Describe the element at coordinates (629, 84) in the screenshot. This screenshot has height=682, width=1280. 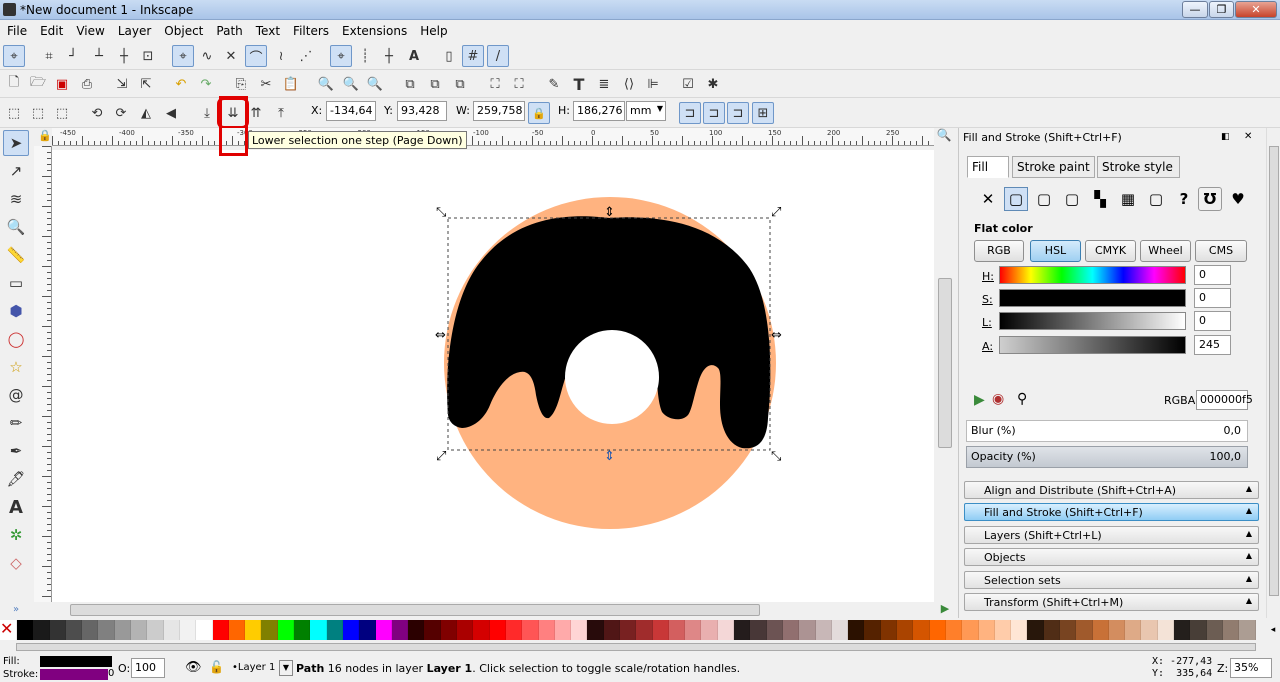
I see `xml-editor-icon: ⟨⟩` at that location.